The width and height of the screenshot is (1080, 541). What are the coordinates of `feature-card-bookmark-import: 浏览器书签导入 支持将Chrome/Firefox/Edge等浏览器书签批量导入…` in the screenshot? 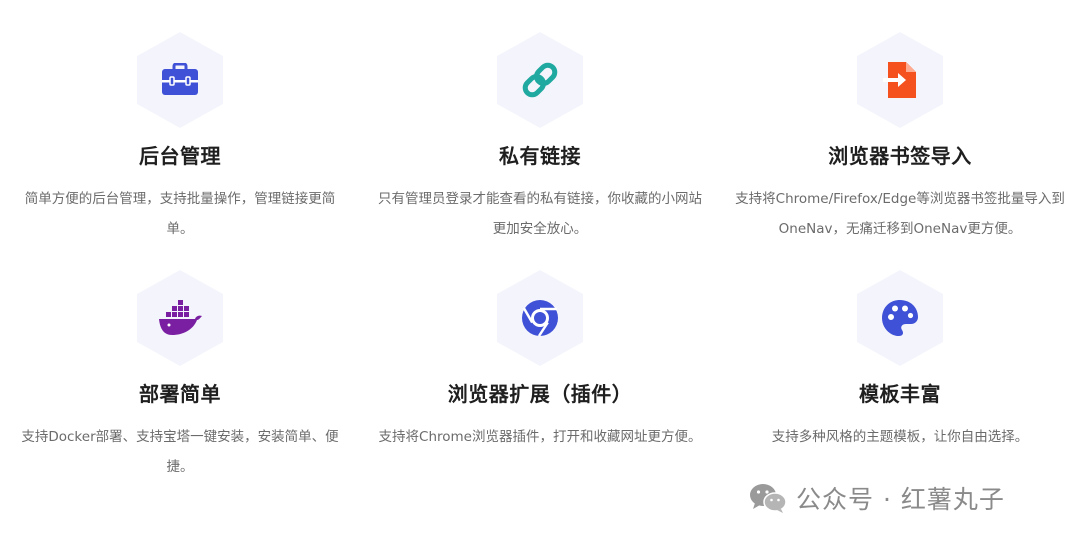 It's located at (900, 138).